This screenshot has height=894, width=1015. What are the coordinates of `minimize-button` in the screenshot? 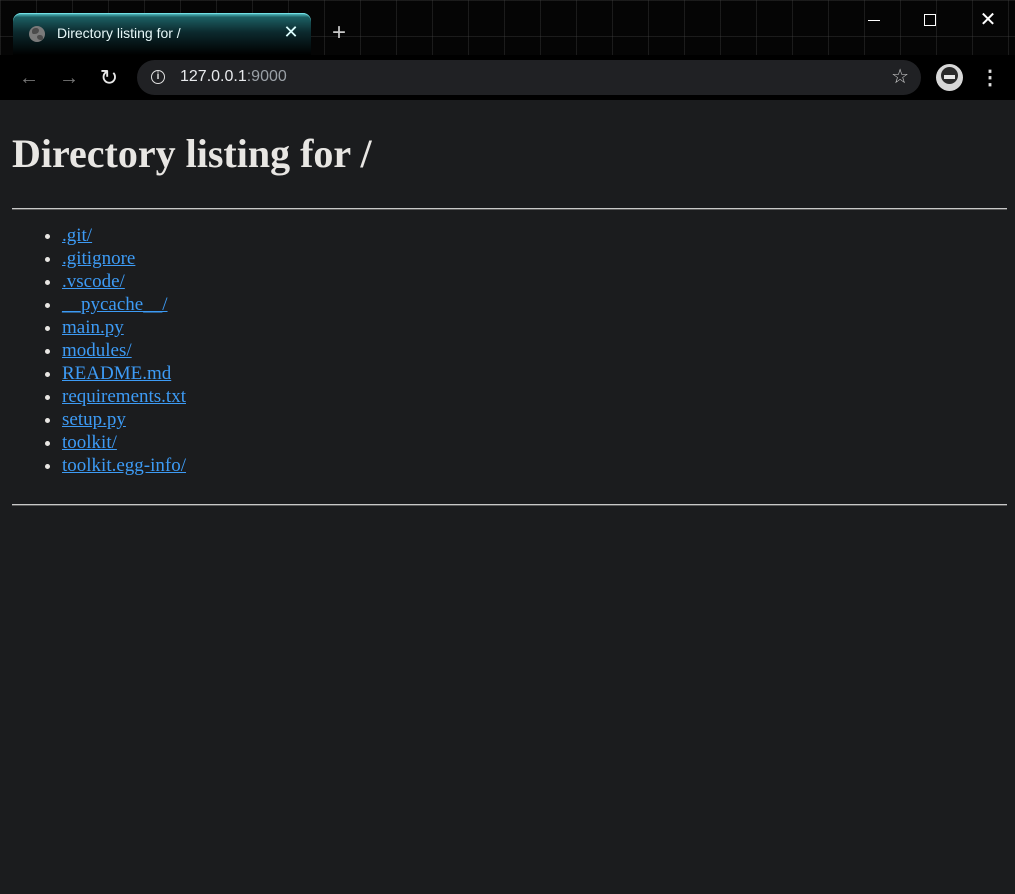 It's located at (875, 20).